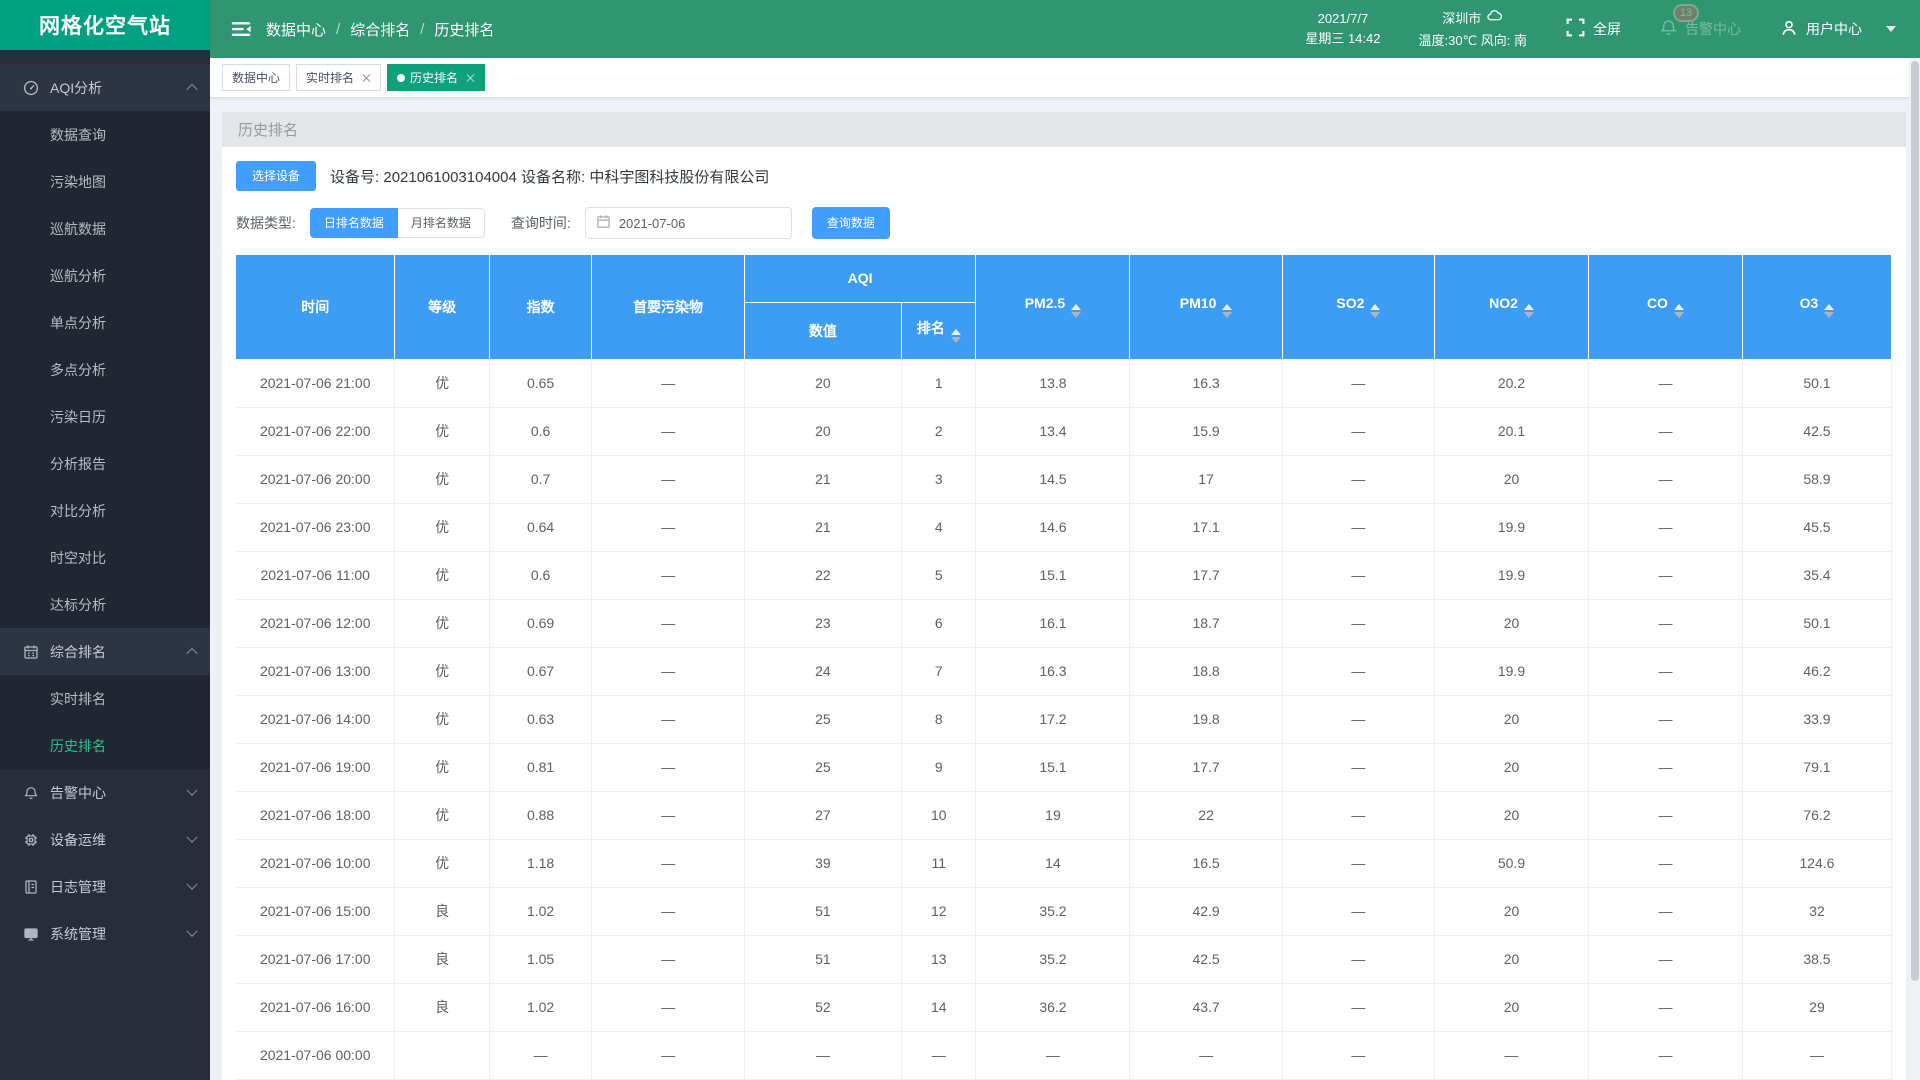  Describe the element at coordinates (1053, 671) in the screenshot. I see `table-cell: 16.3` at that location.